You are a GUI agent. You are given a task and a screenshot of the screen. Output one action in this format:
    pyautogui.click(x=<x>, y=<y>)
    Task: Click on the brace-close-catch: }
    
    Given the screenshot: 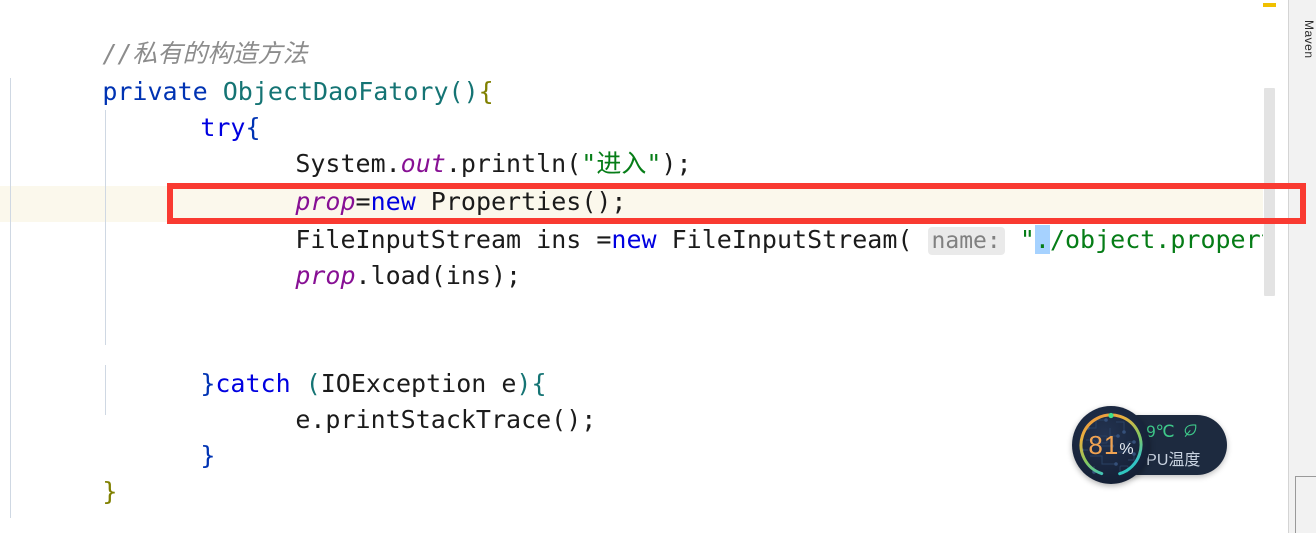 What is the action you would take?
    pyautogui.click(x=208, y=455)
    